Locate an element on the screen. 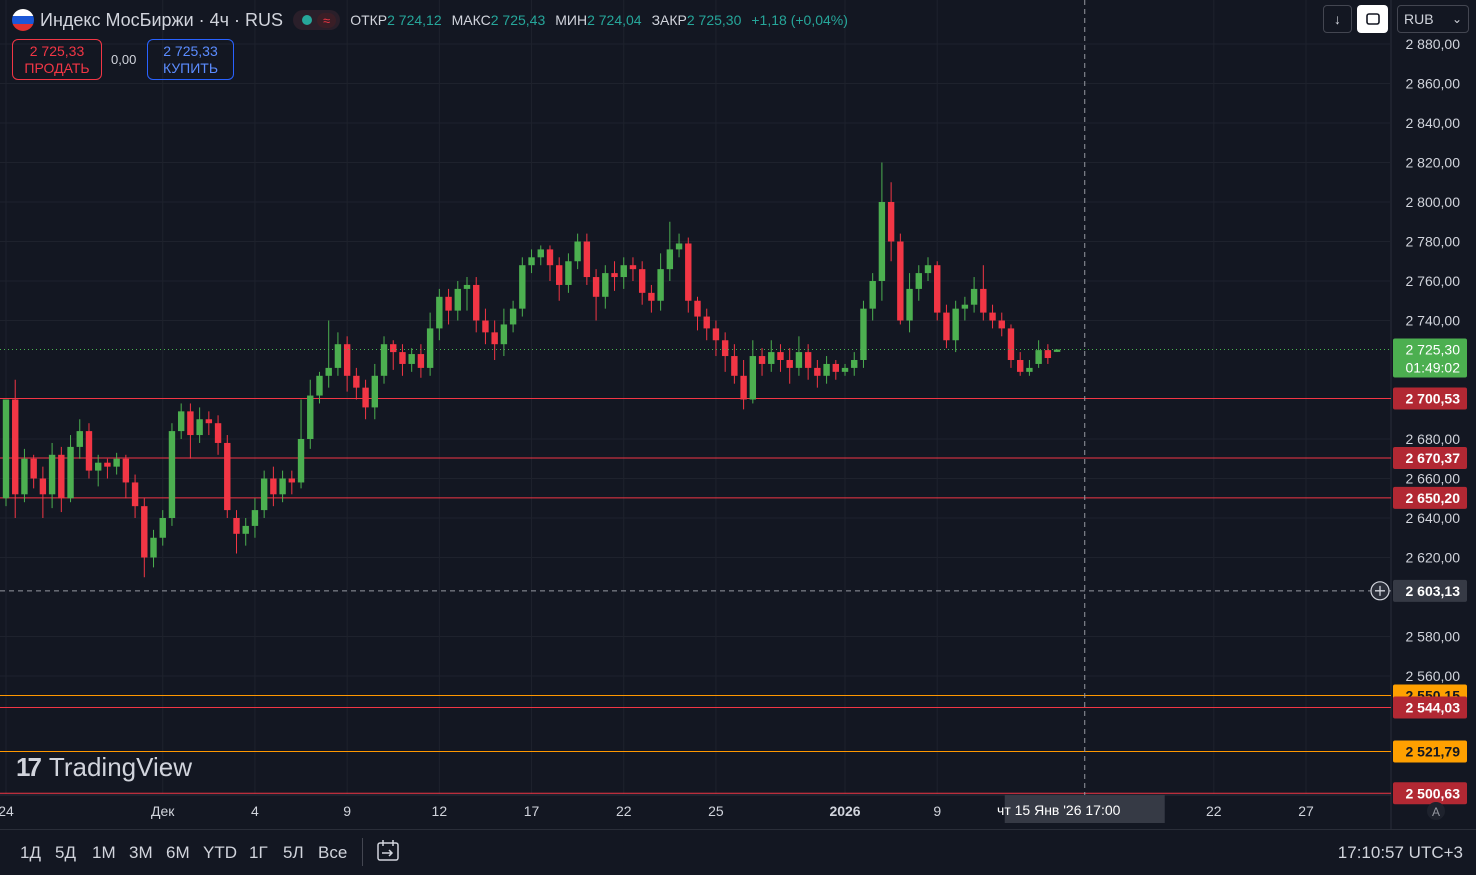 The height and width of the screenshot is (875, 1476). range-5y: 5Л is located at coordinates (293, 853).